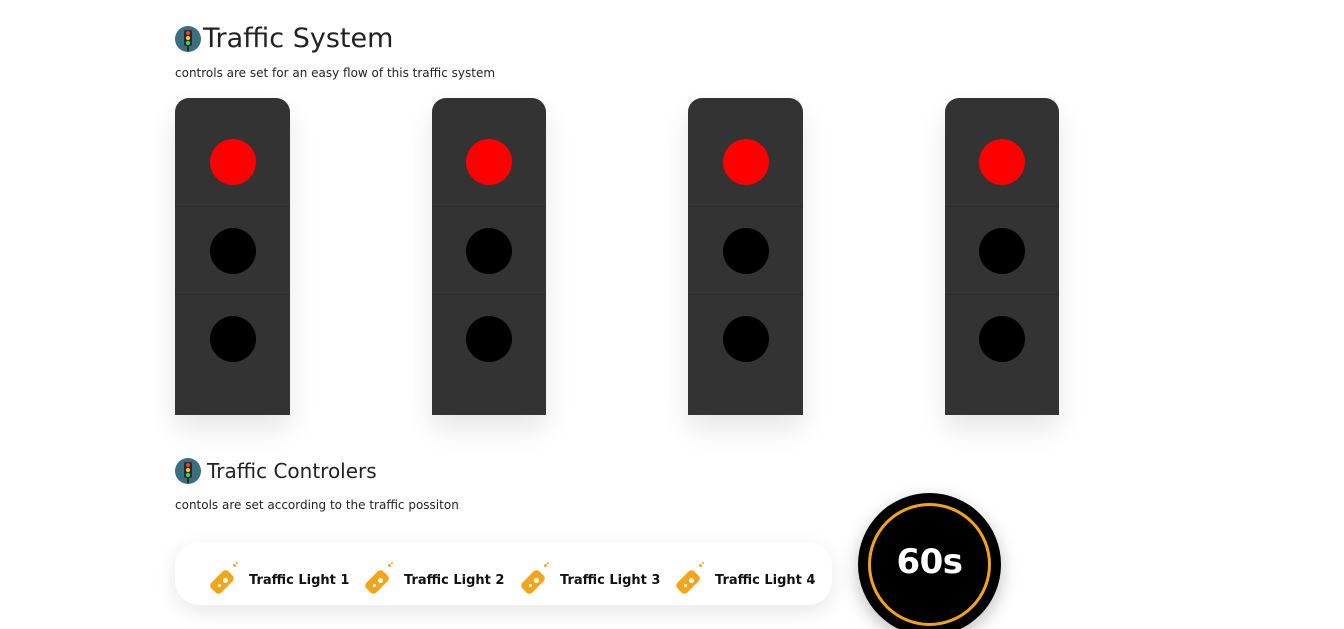  I want to click on timer-ring: 60s, so click(929, 564).